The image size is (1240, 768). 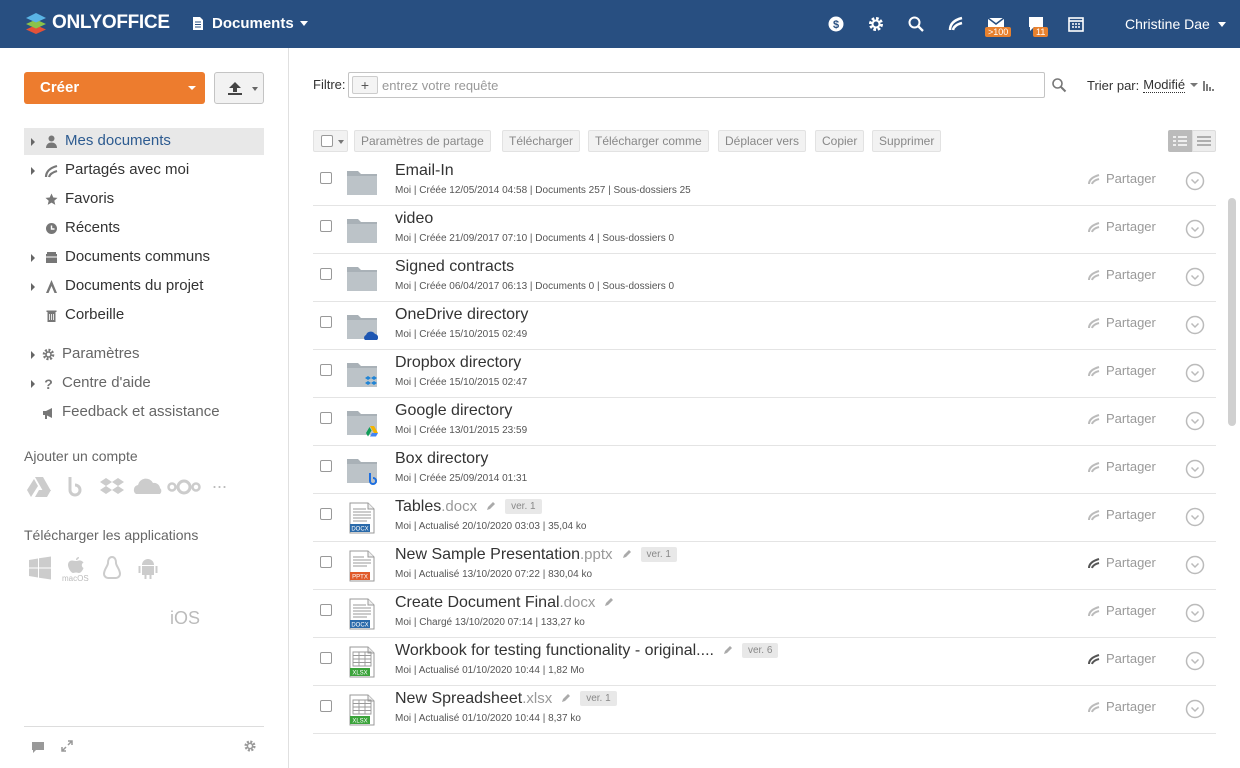 What do you see at coordinates (648, 141) in the screenshot?
I see `download-as-button: Télécharger comme` at bounding box center [648, 141].